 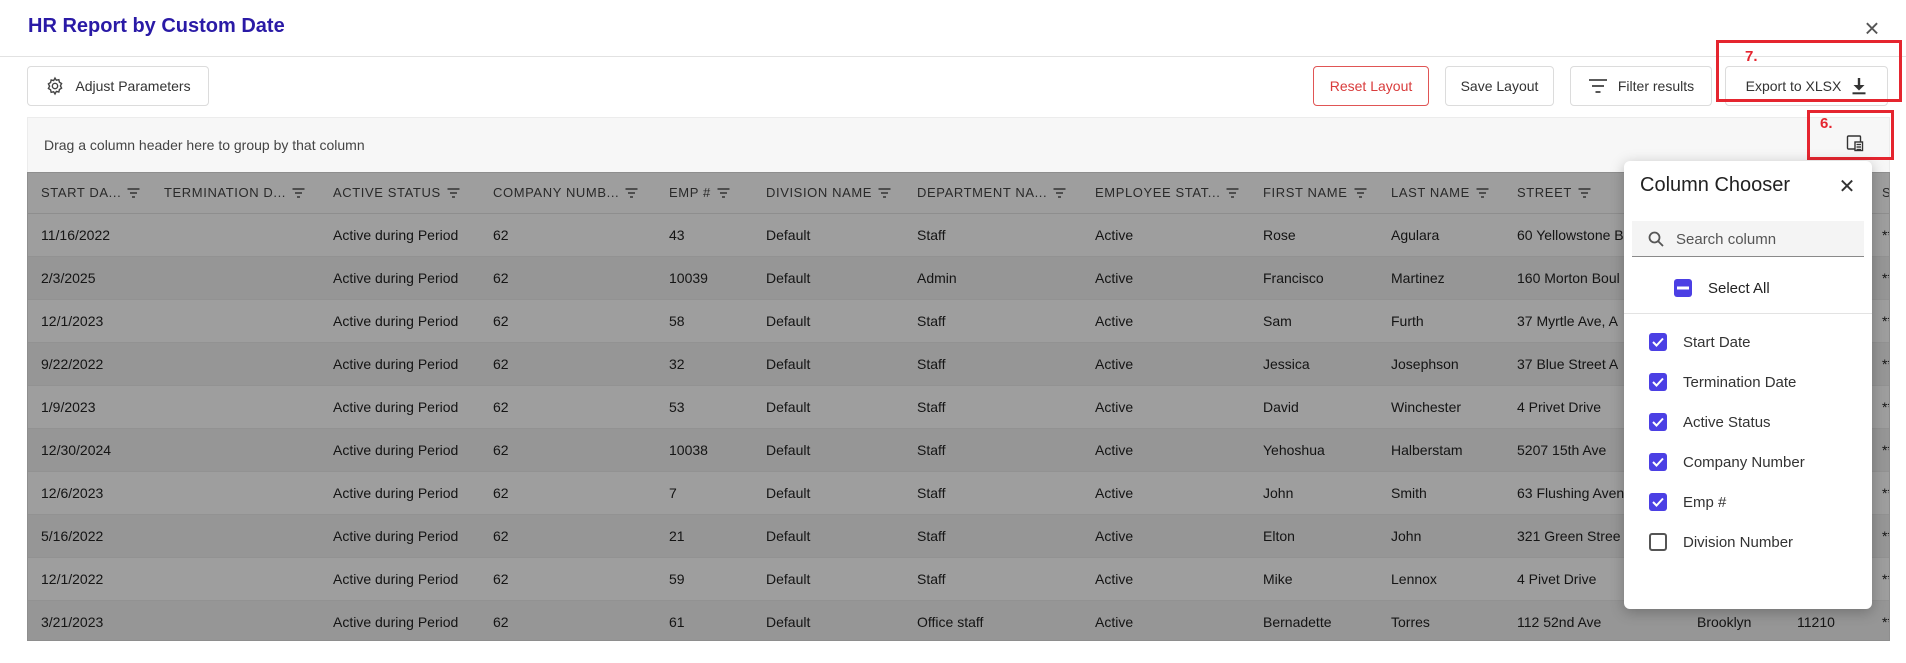 What do you see at coordinates (1739, 288) in the screenshot?
I see `select-all-label: Select All` at bounding box center [1739, 288].